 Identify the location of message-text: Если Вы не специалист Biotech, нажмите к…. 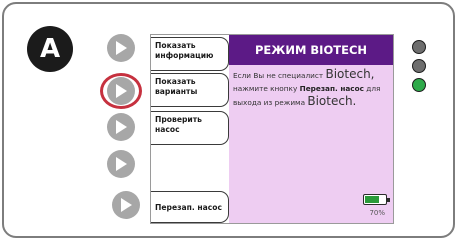
(311, 88).